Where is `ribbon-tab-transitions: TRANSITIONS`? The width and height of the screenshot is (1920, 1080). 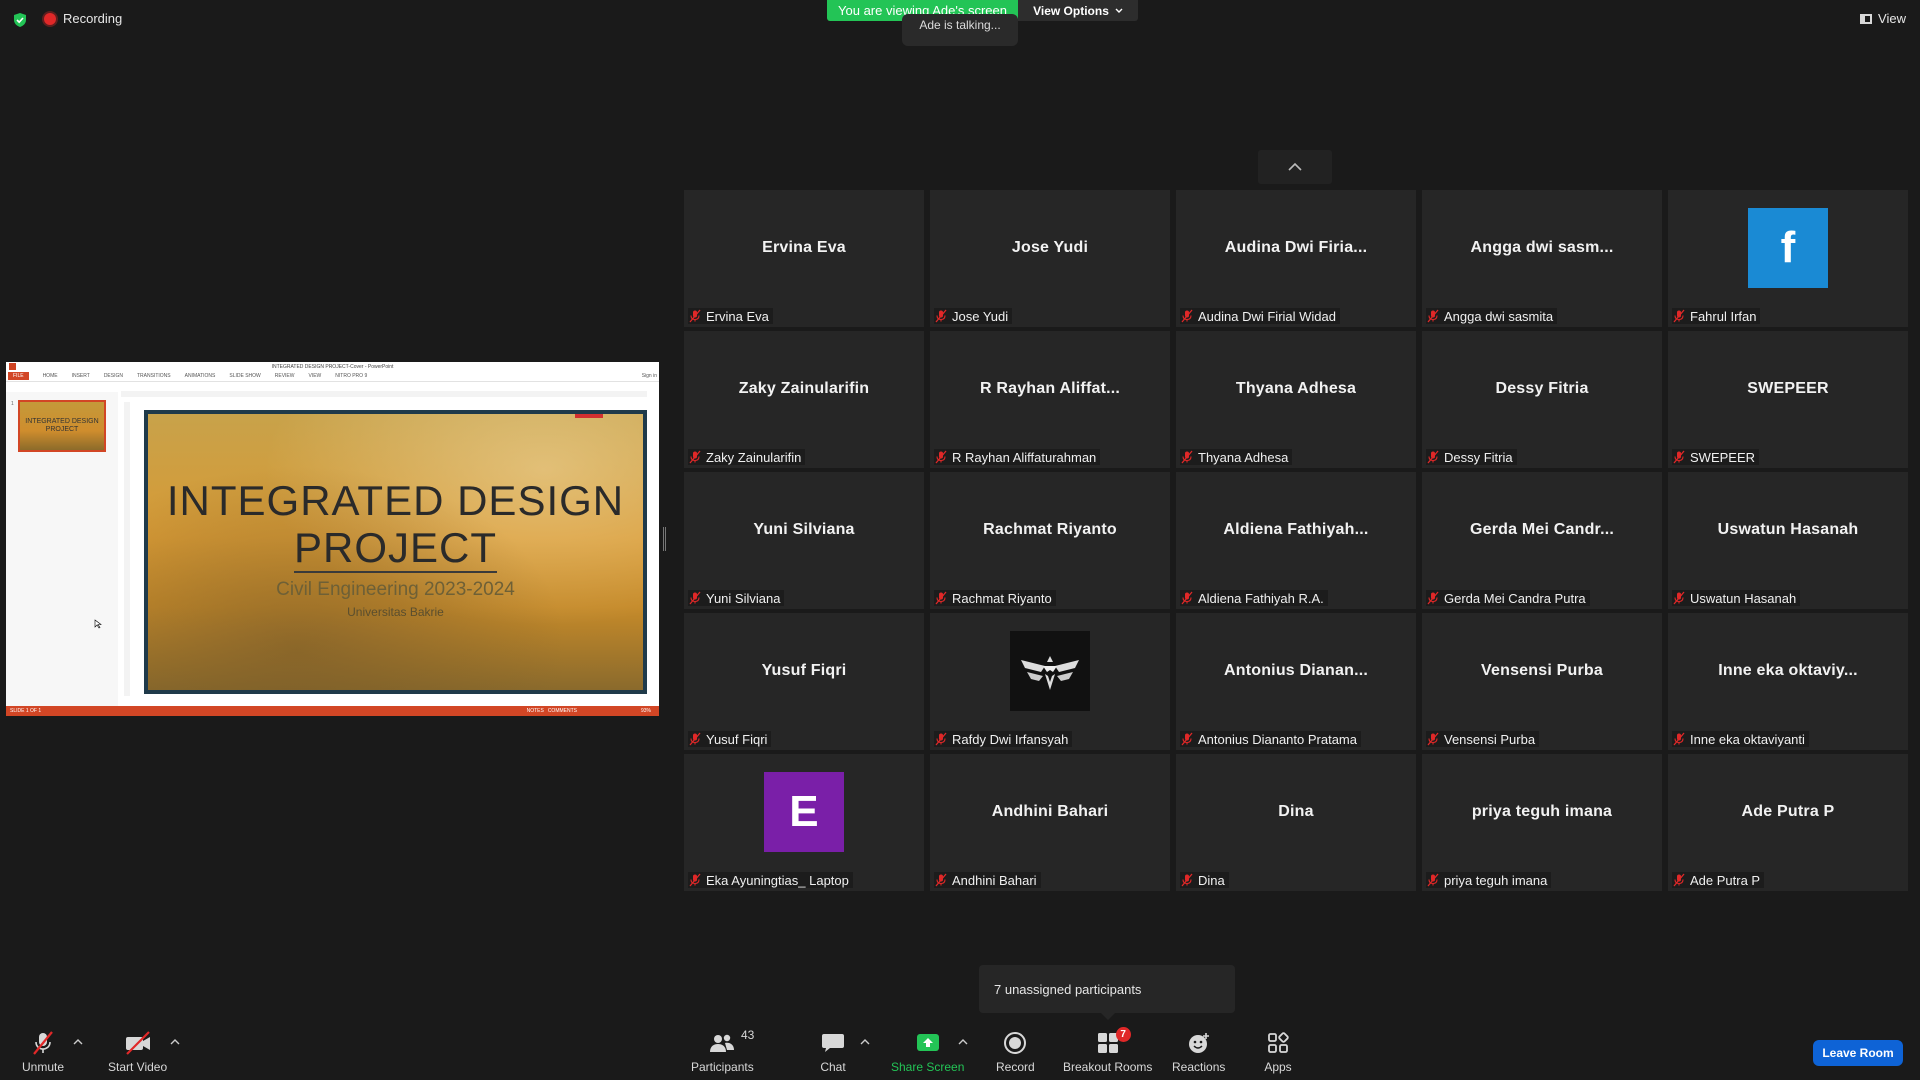 ribbon-tab-transitions: TRANSITIONS is located at coordinates (153, 376).